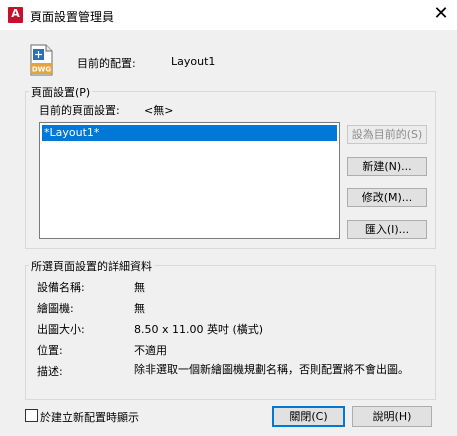 Image resolution: width=457 pixels, height=436 pixels. I want to click on plot-size-label: 出圖大小:, so click(61, 329).